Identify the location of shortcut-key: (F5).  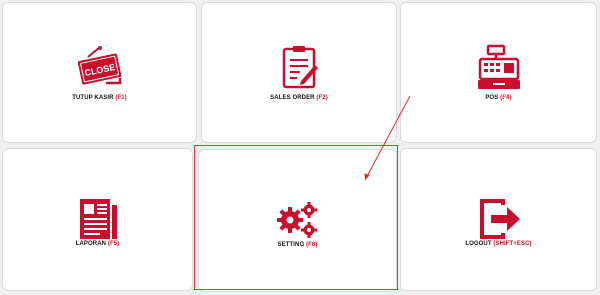
(113, 244).